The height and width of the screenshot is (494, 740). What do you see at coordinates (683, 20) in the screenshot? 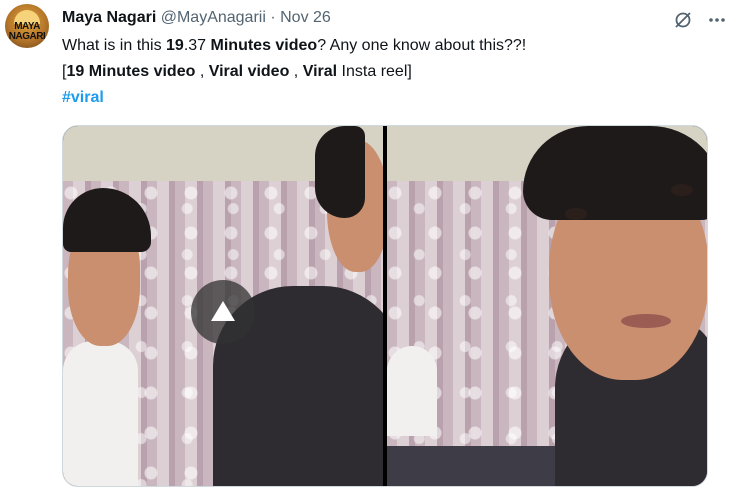
I see `grok-icon` at bounding box center [683, 20].